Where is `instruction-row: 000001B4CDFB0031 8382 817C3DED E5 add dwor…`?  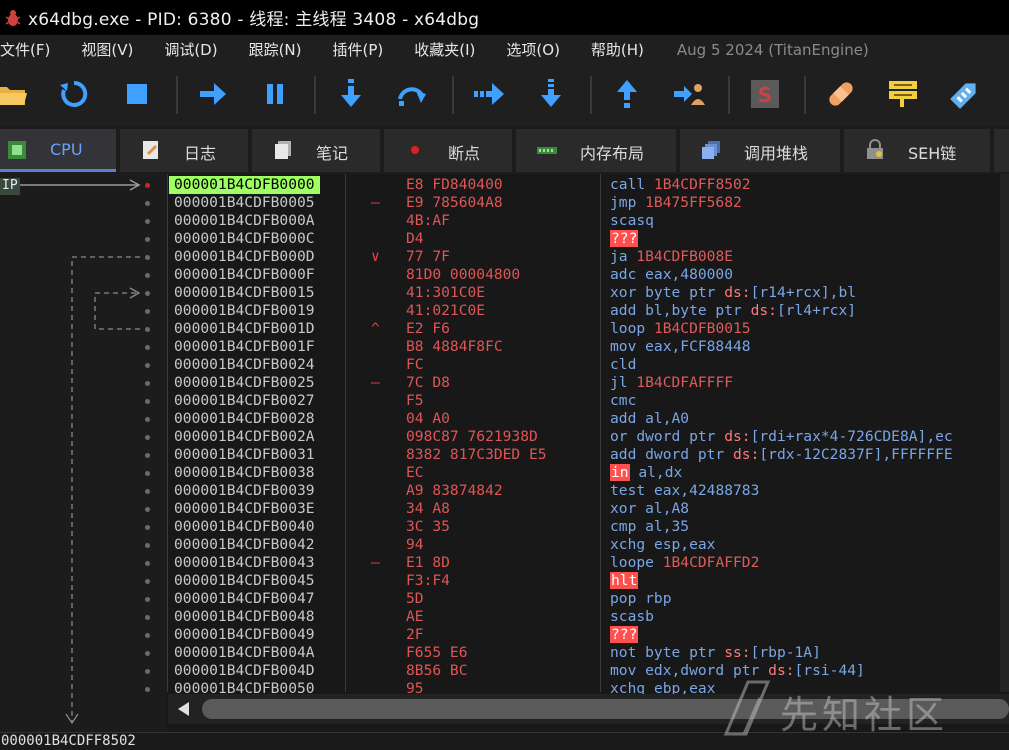
instruction-row: 000001B4CDFB0031 8382 817C3DED E5 add dwor… is located at coordinates (584, 455).